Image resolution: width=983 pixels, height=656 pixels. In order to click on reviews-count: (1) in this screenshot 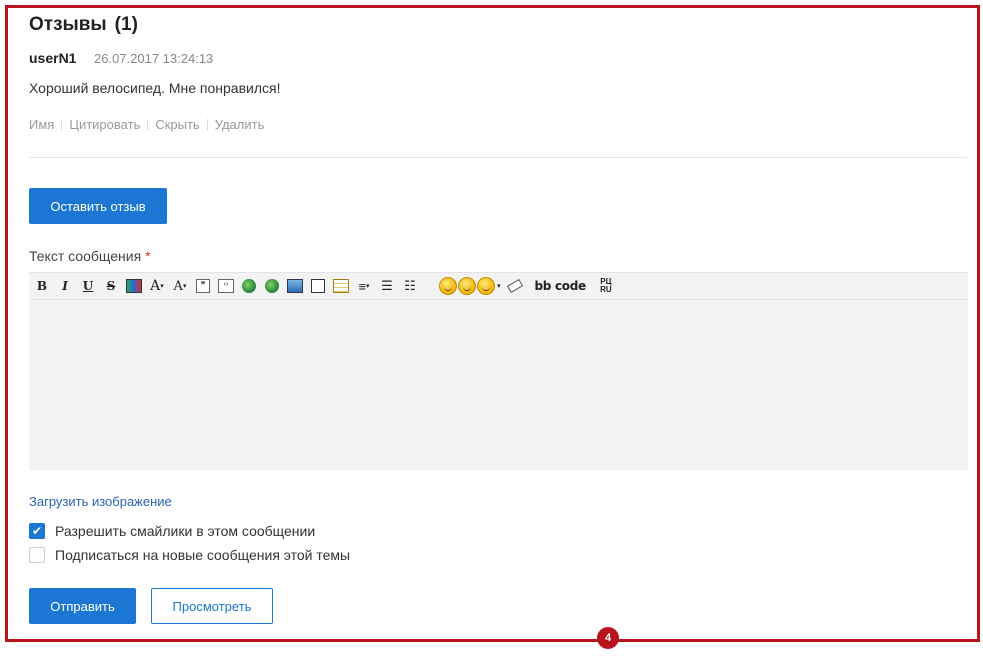, I will do `click(126, 24)`.